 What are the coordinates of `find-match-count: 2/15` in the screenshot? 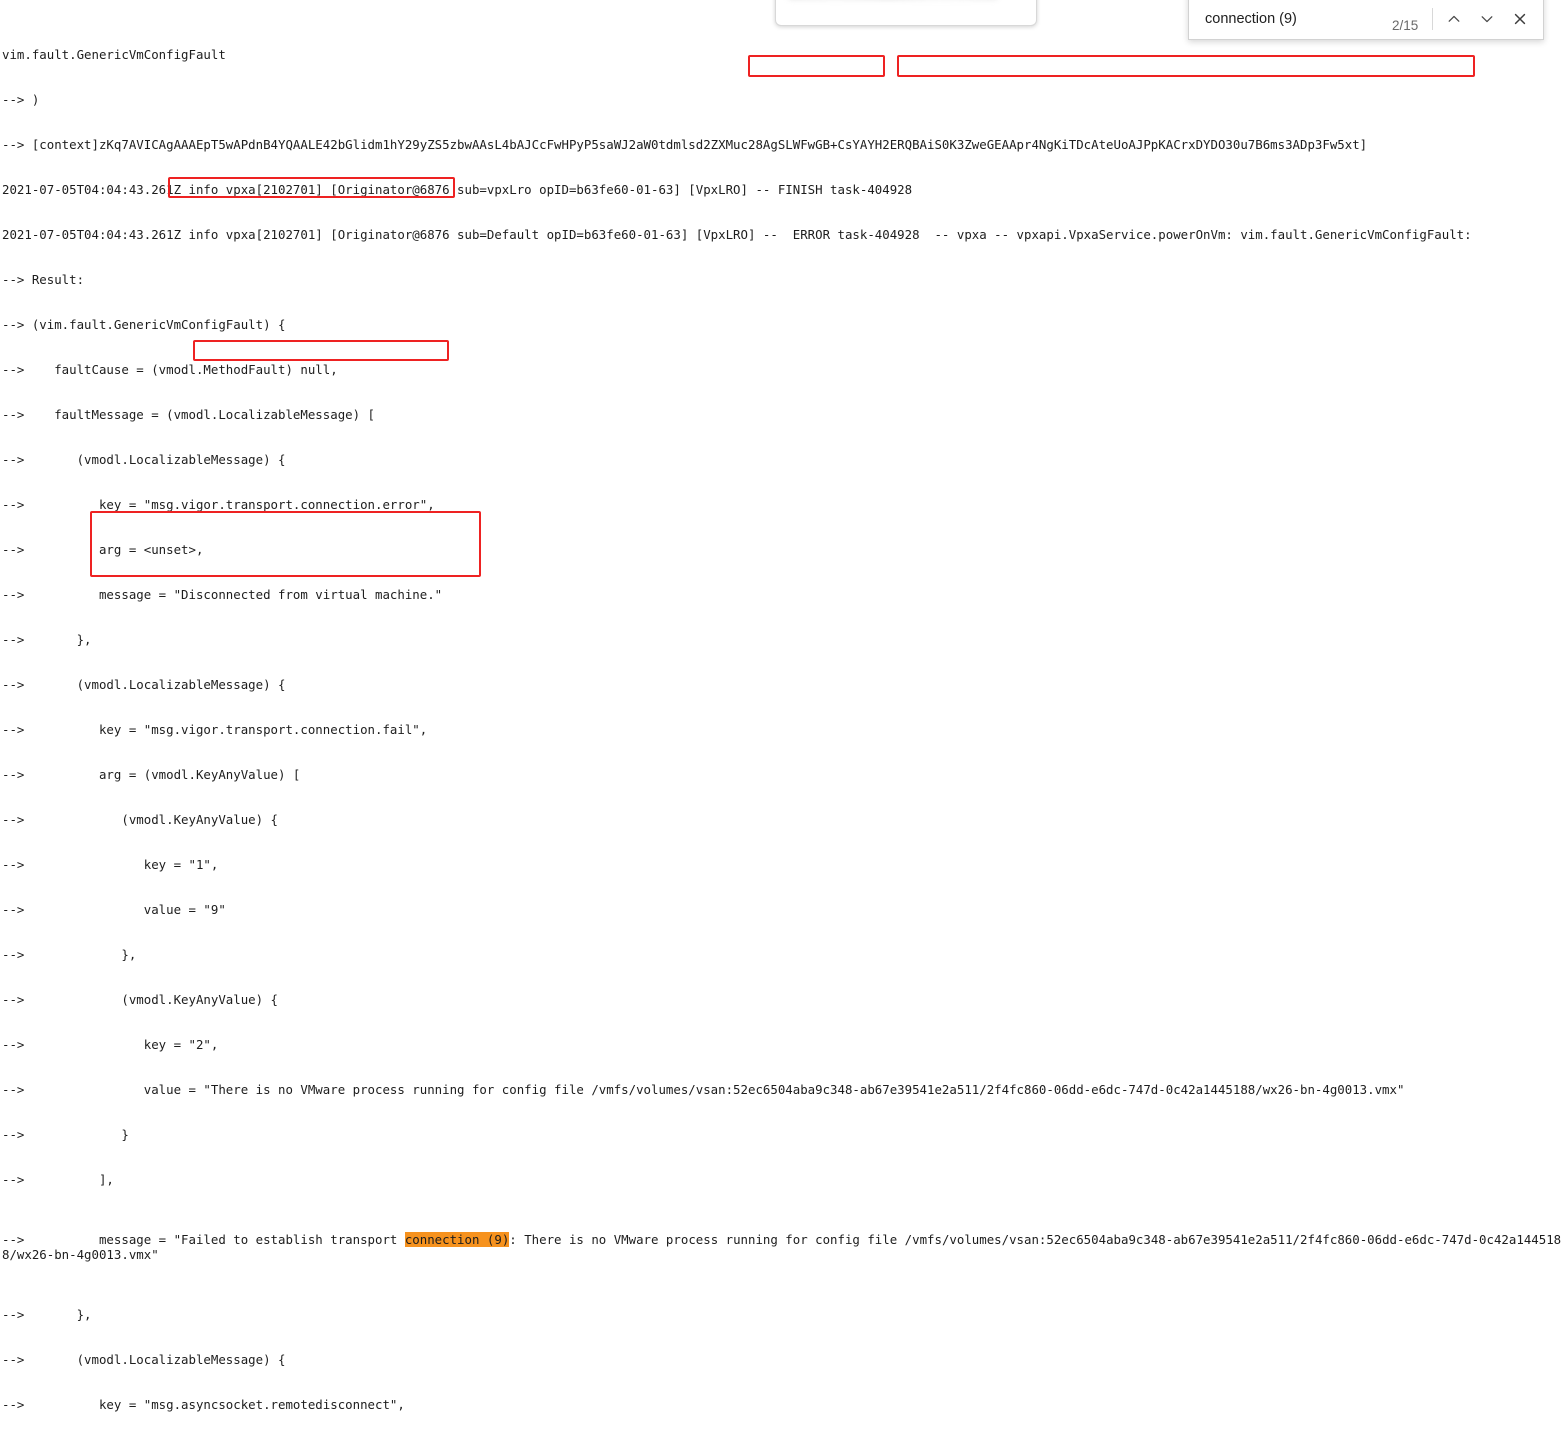 It's located at (1405, 25).